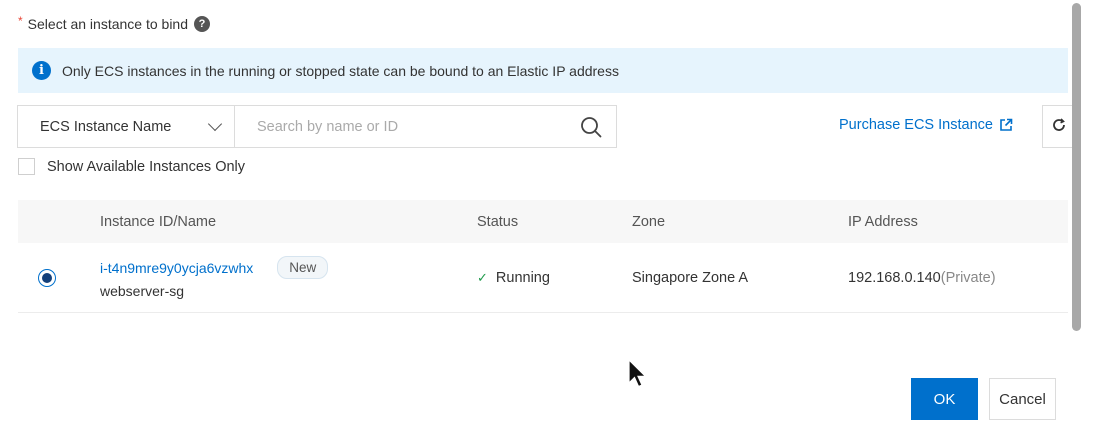 The height and width of the screenshot is (430, 1115). I want to click on help-icon: ?, so click(202, 24).